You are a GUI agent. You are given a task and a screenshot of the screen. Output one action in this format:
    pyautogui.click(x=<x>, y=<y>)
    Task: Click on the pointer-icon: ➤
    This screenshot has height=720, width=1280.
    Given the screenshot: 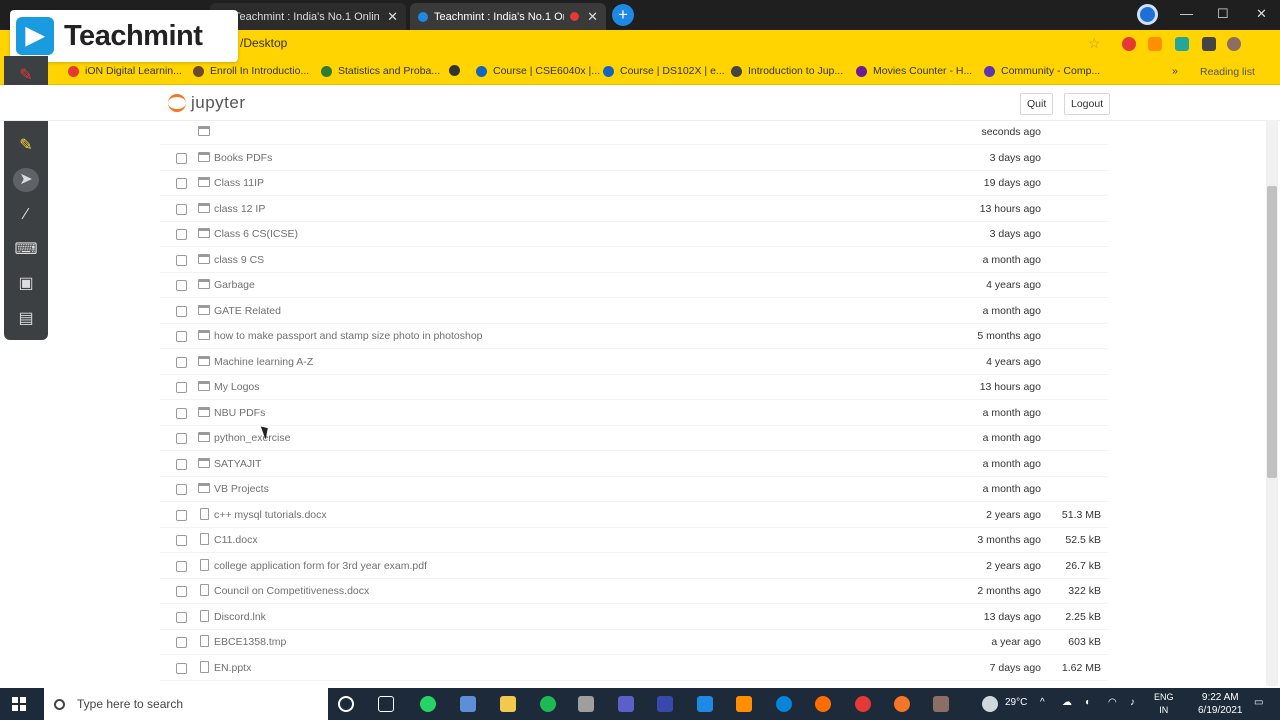 What is the action you would take?
    pyautogui.click(x=26, y=180)
    